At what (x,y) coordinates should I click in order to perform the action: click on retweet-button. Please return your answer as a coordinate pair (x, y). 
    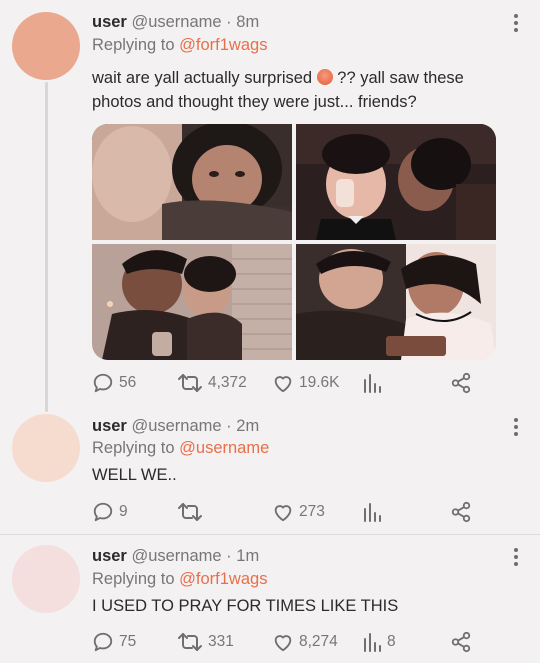
    Looking at the image, I should click on (192, 512).